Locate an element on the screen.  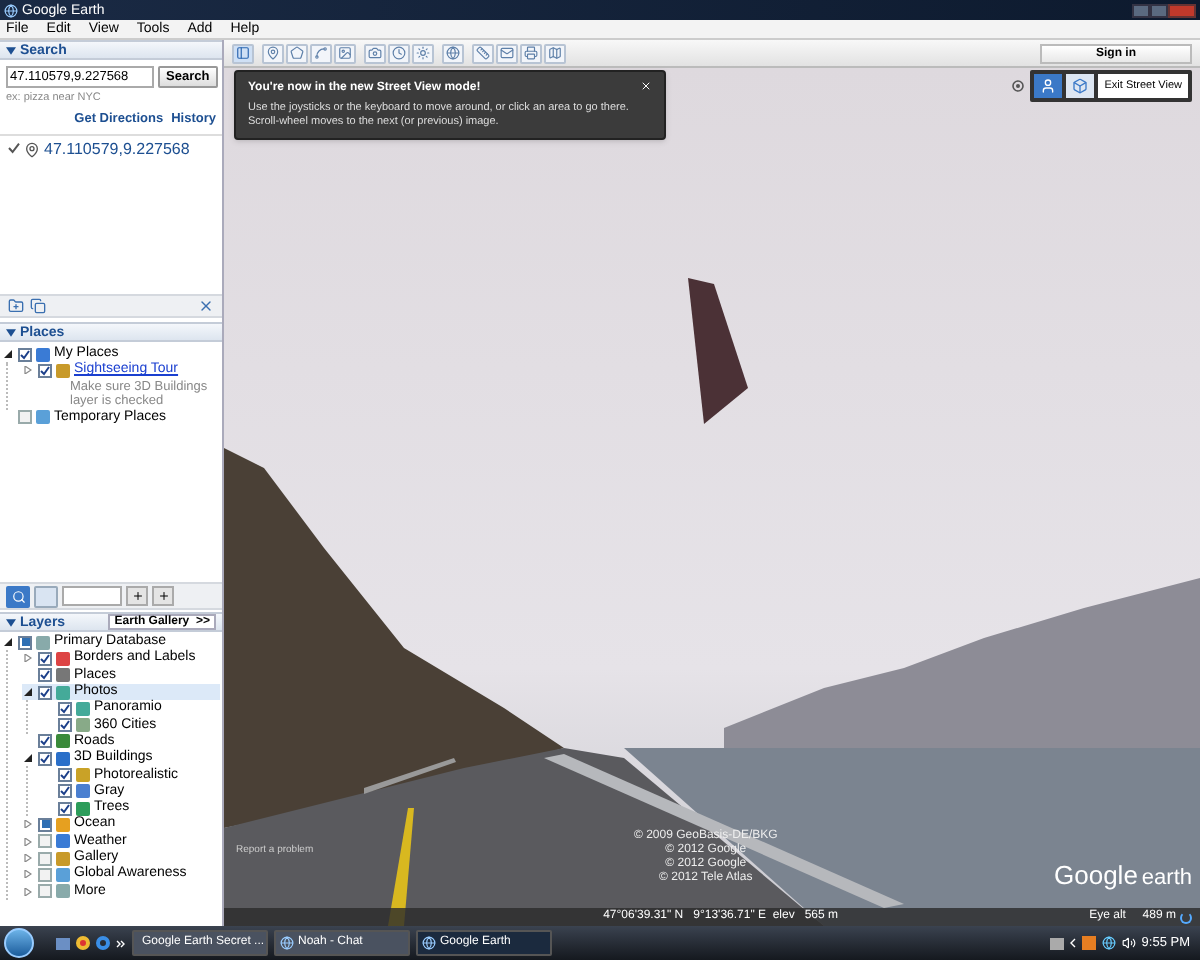
search-result: 47.110579,9.227568 is located at coordinates (117, 150).